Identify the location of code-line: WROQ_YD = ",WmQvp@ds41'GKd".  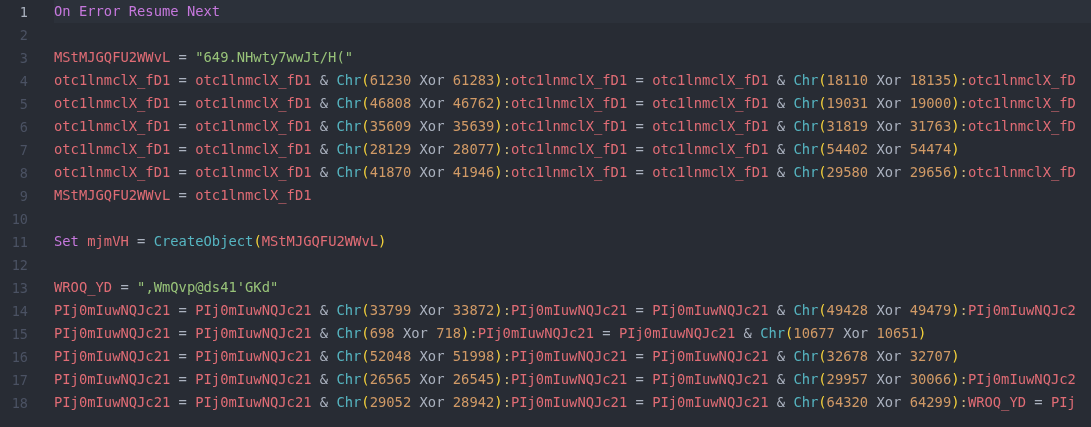
(166, 288).